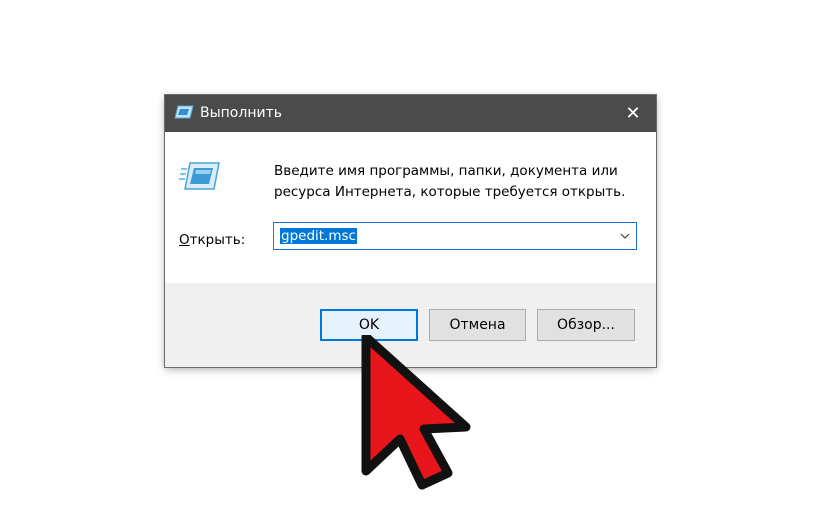  Describe the element at coordinates (184, 240) in the screenshot. I see `open-label-accelerator: О` at that location.